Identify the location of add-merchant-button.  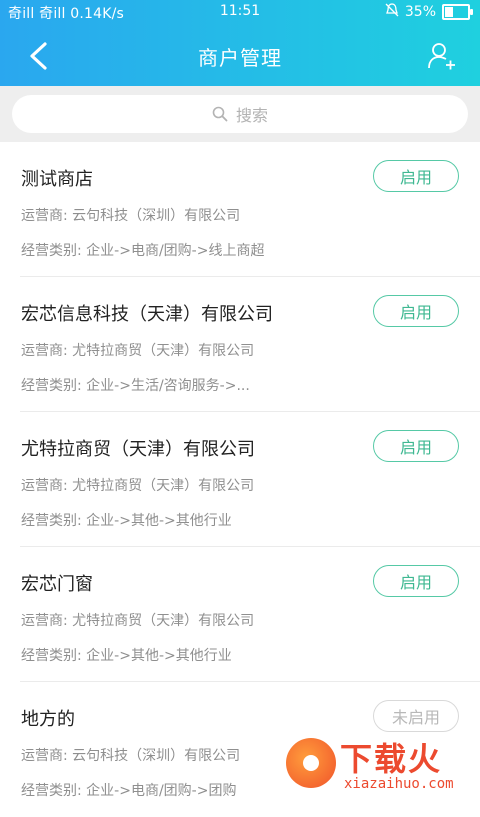
(442, 56).